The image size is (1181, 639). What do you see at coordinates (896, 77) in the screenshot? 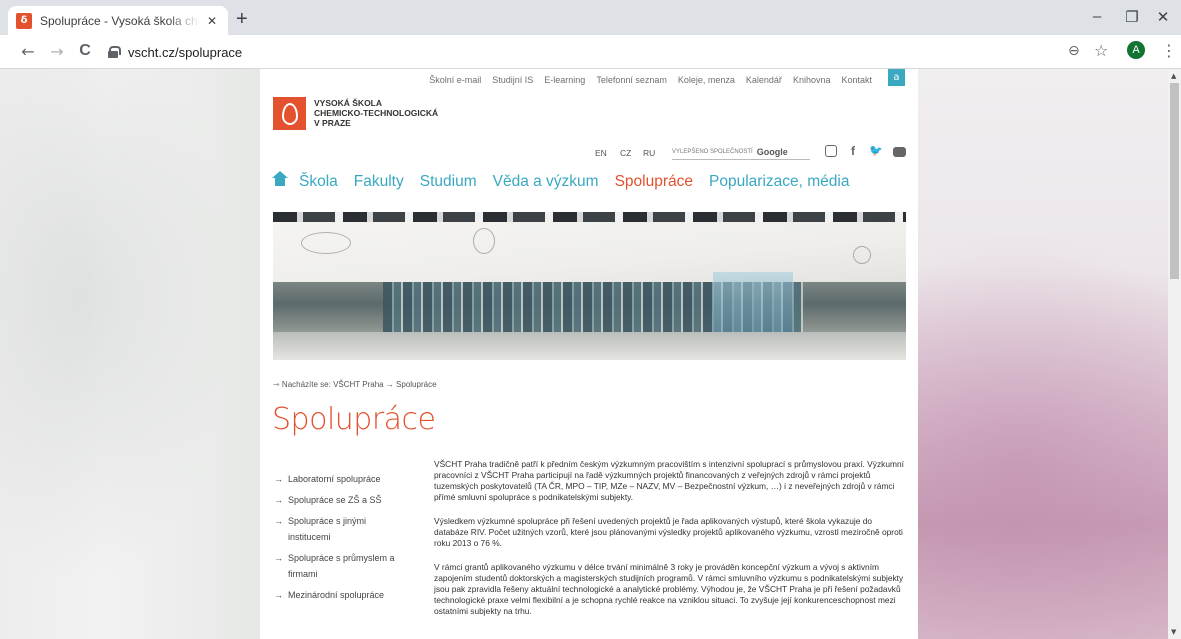
I see `accessibility-icon: a` at bounding box center [896, 77].